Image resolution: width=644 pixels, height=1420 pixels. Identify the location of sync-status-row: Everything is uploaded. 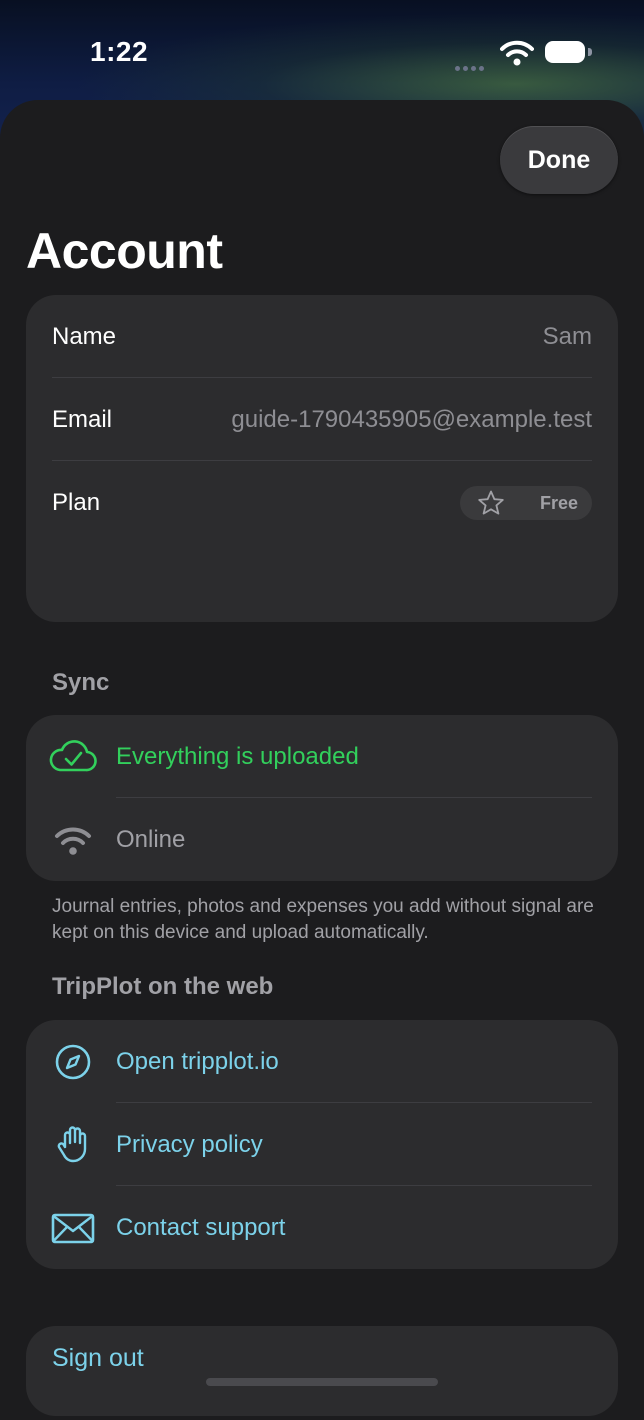
(322, 756).